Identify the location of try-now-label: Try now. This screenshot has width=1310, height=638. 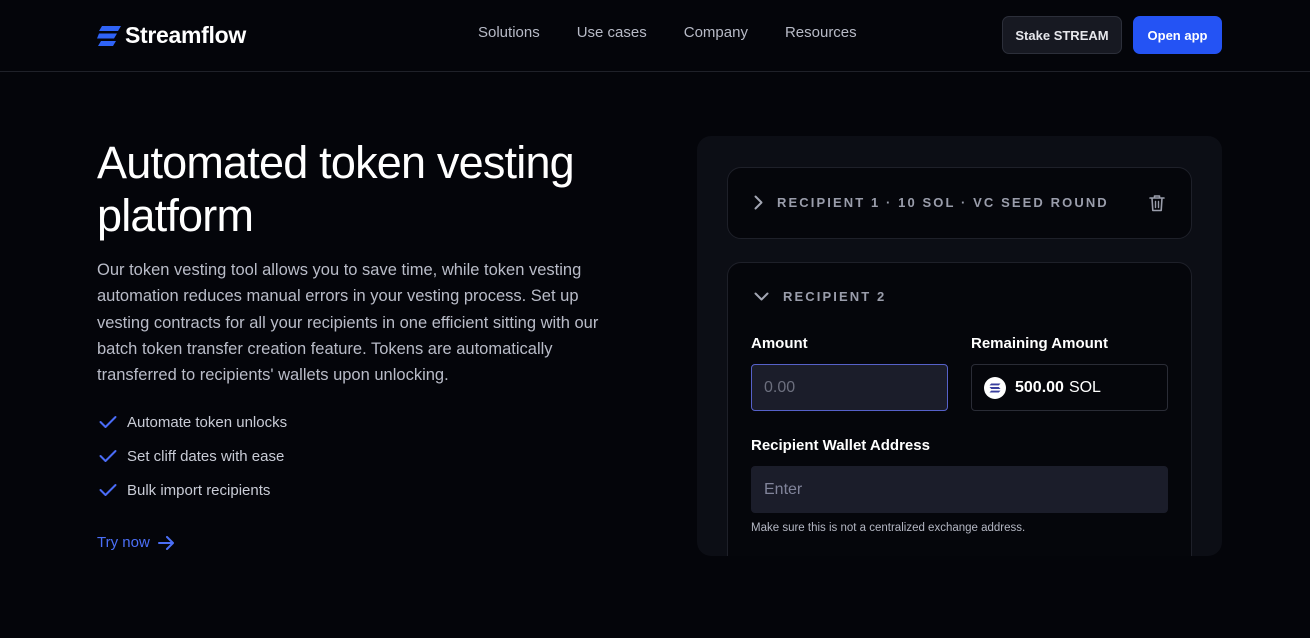
(123, 542).